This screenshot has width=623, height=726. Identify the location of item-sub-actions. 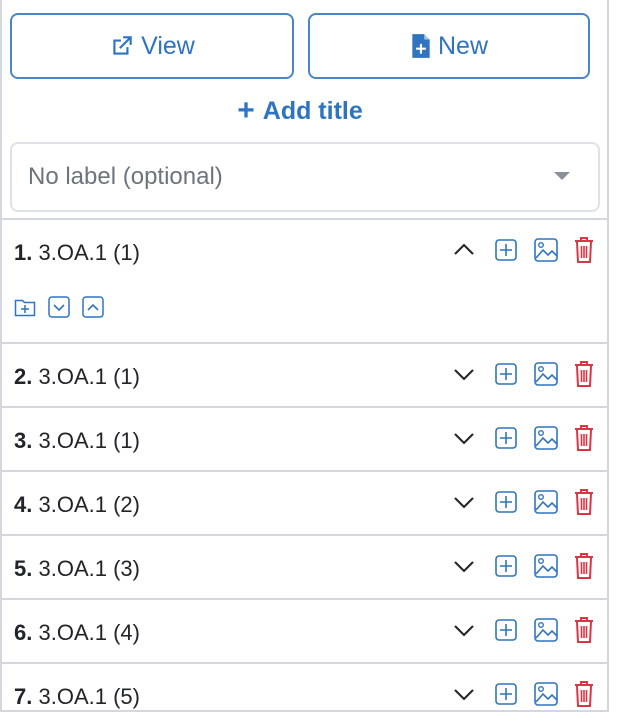
(65, 307).